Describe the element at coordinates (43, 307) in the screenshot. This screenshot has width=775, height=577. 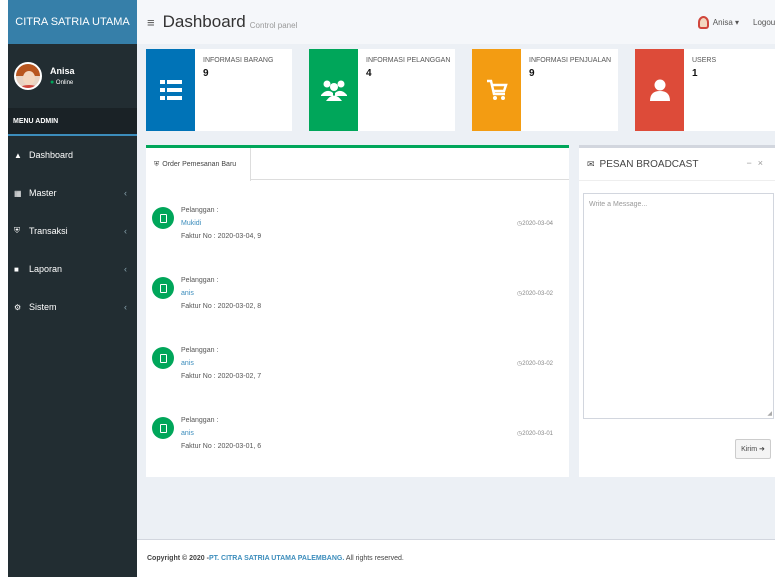
I see `sidebar-item-label: Sistem` at that location.